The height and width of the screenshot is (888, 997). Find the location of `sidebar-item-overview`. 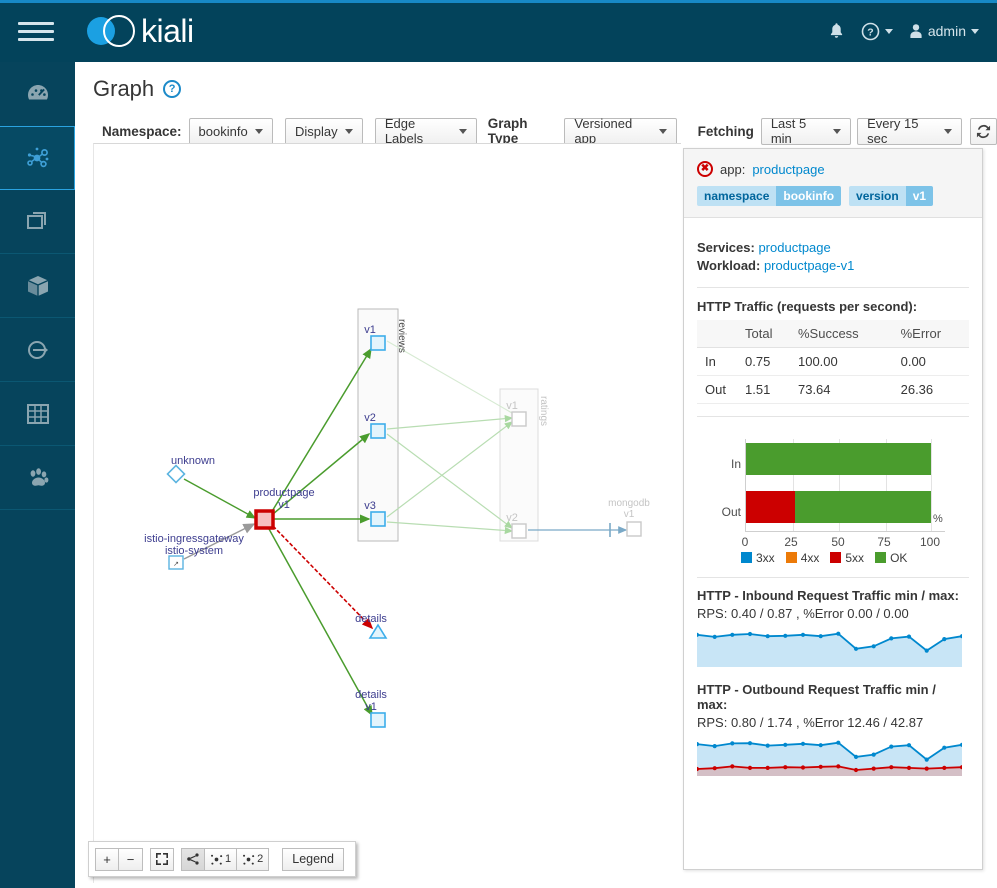

sidebar-item-overview is located at coordinates (37, 94).